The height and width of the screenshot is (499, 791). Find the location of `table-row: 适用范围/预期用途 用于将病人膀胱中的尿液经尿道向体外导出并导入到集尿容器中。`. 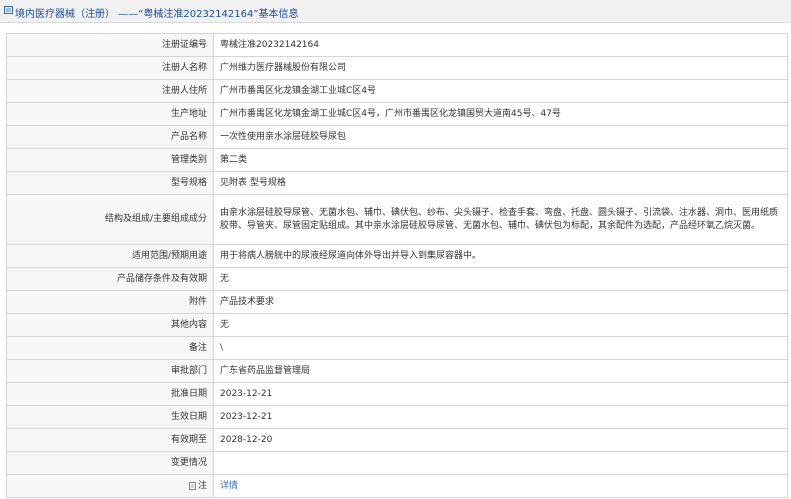

table-row: 适用范围/预期用途 用于将病人膀胱中的尿液经尿道向体外导出并导入到集尿容器中。 is located at coordinates (397, 256).